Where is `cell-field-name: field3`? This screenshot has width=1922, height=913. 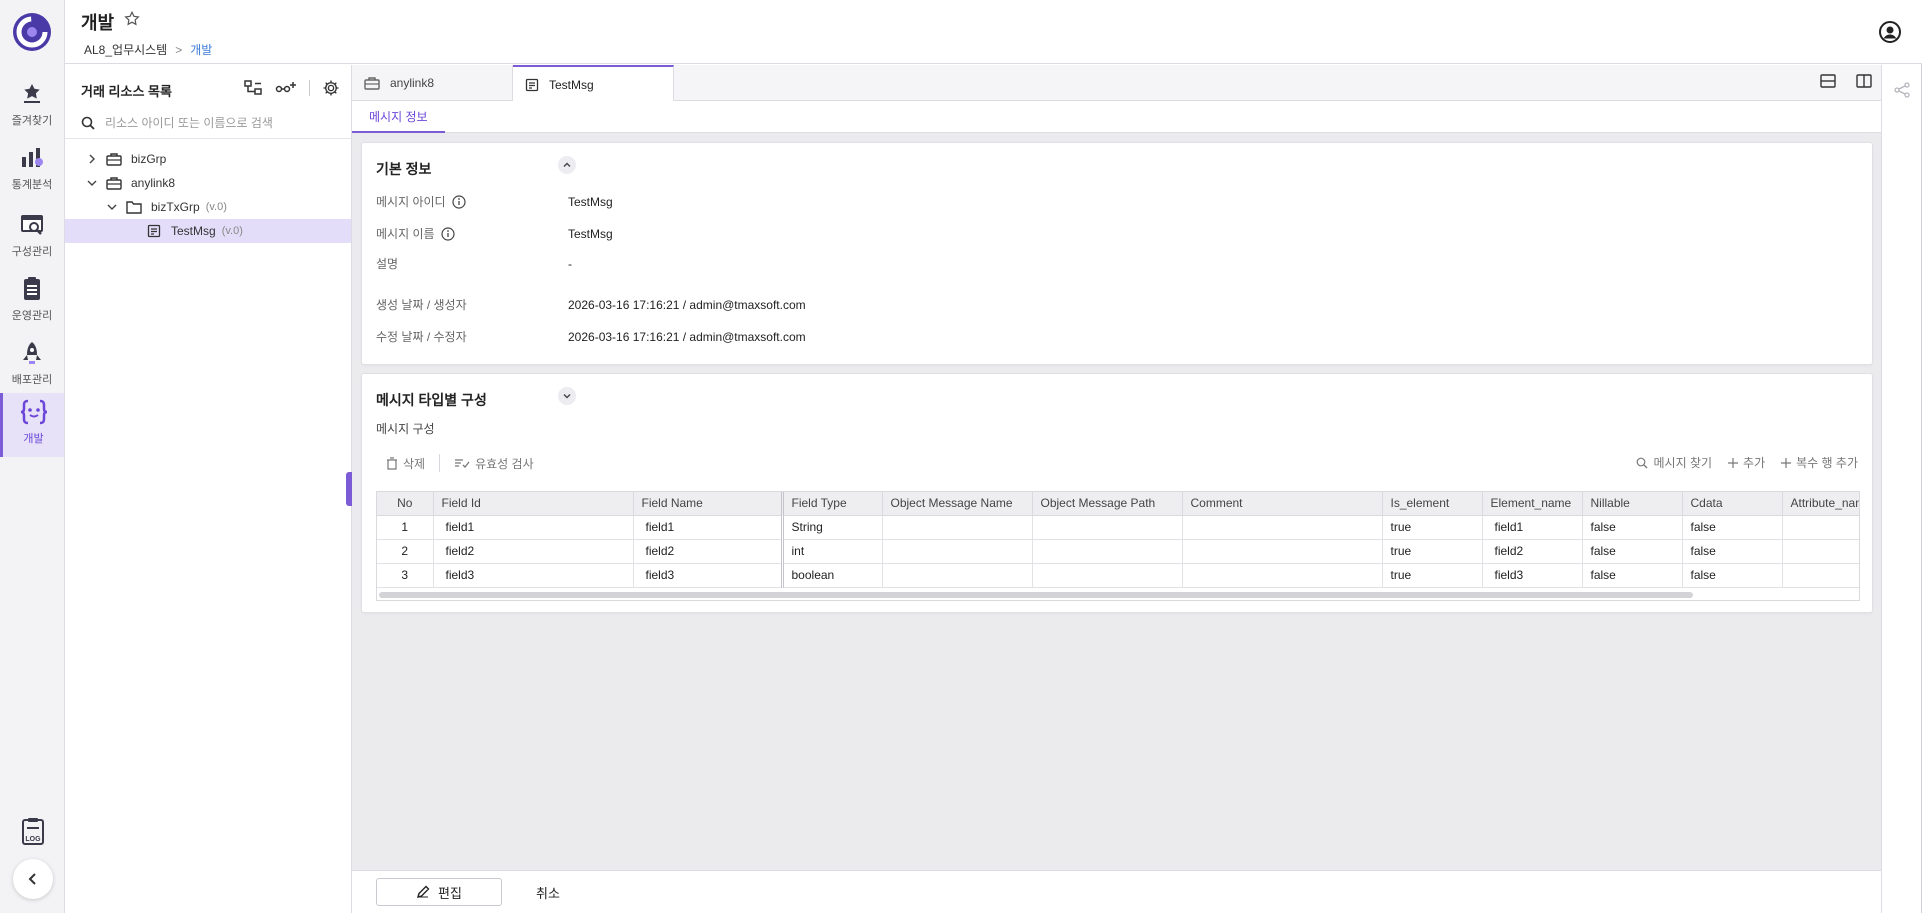
cell-field-name: field3 is located at coordinates (708, 575).